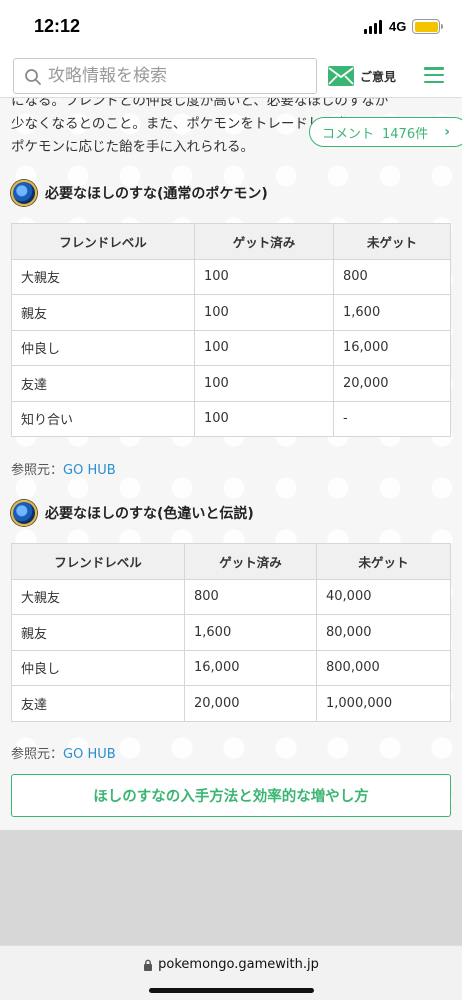 This screenshot has height=1000, width=462. What do you see at coordinates (405, 134) in the screenshot?
I see `comment-count: 1476件` at bounding box center [405, 134].